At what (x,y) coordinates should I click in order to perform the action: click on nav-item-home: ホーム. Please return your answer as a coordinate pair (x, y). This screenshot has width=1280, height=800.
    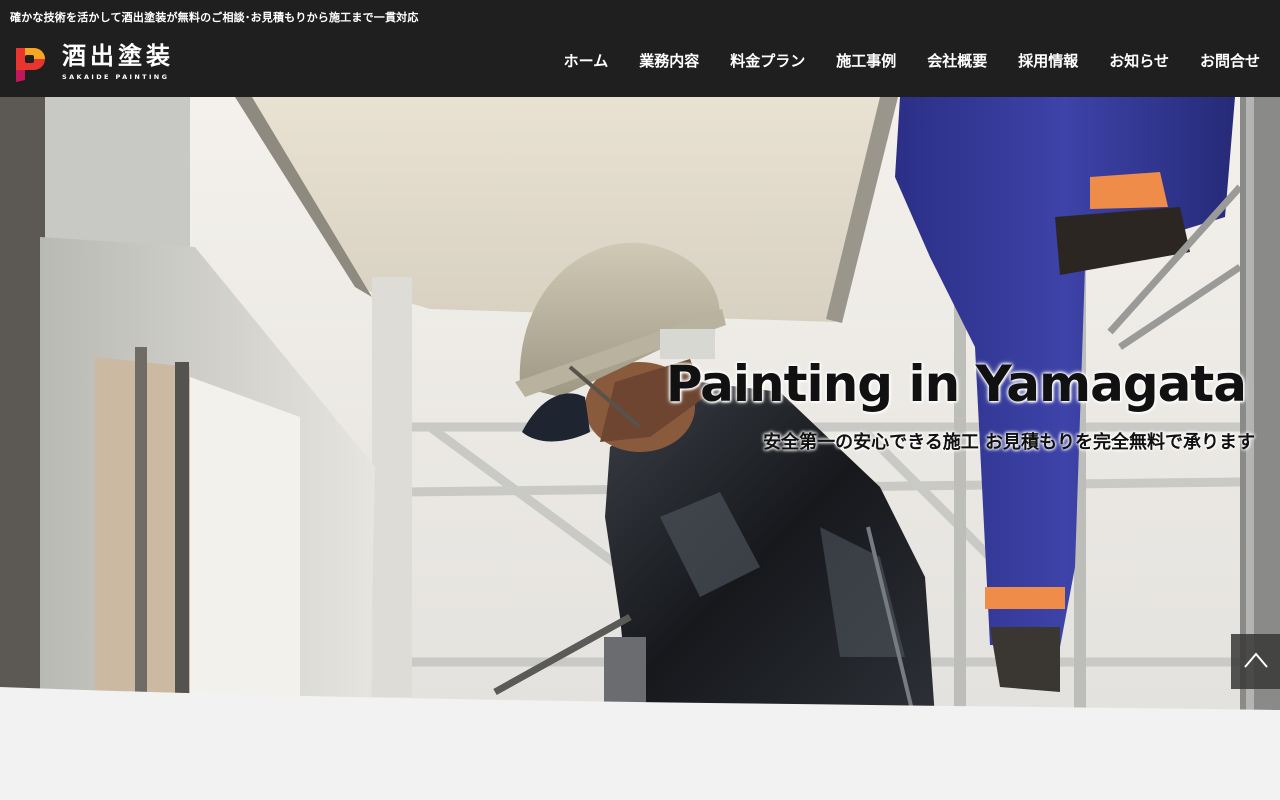
    Looking at the image, I should click on (586, 60).